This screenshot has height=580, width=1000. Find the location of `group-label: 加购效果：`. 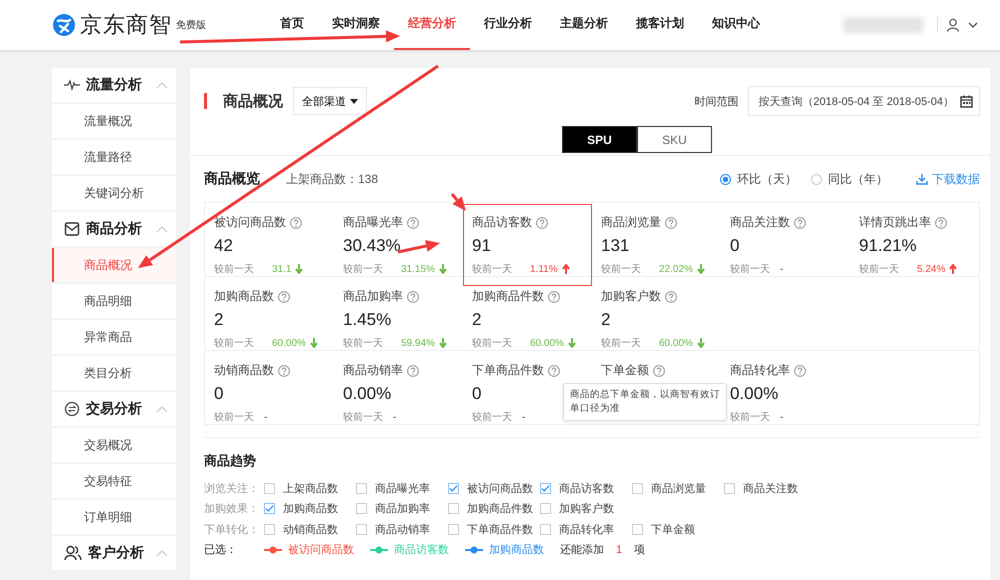

group-label: 加购效果： is located at coordinates (232, 509).